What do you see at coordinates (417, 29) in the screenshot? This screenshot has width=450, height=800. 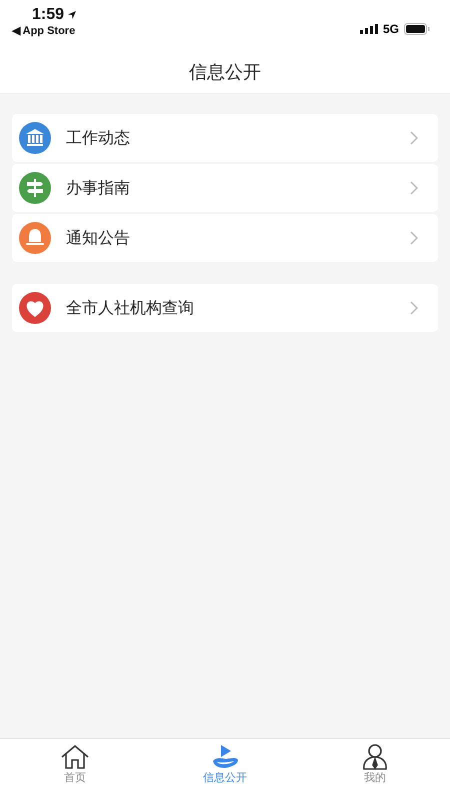 I see `battery-icon` at bounding box center [417, 29].